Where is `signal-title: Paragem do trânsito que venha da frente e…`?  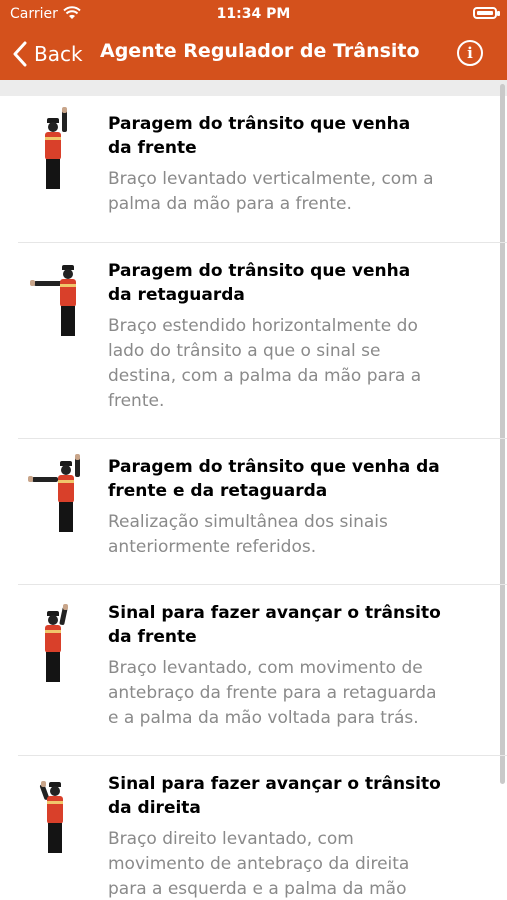
signal-title: Paragem do trânsito que venha da frente e… is located at coordinates (274, 479).